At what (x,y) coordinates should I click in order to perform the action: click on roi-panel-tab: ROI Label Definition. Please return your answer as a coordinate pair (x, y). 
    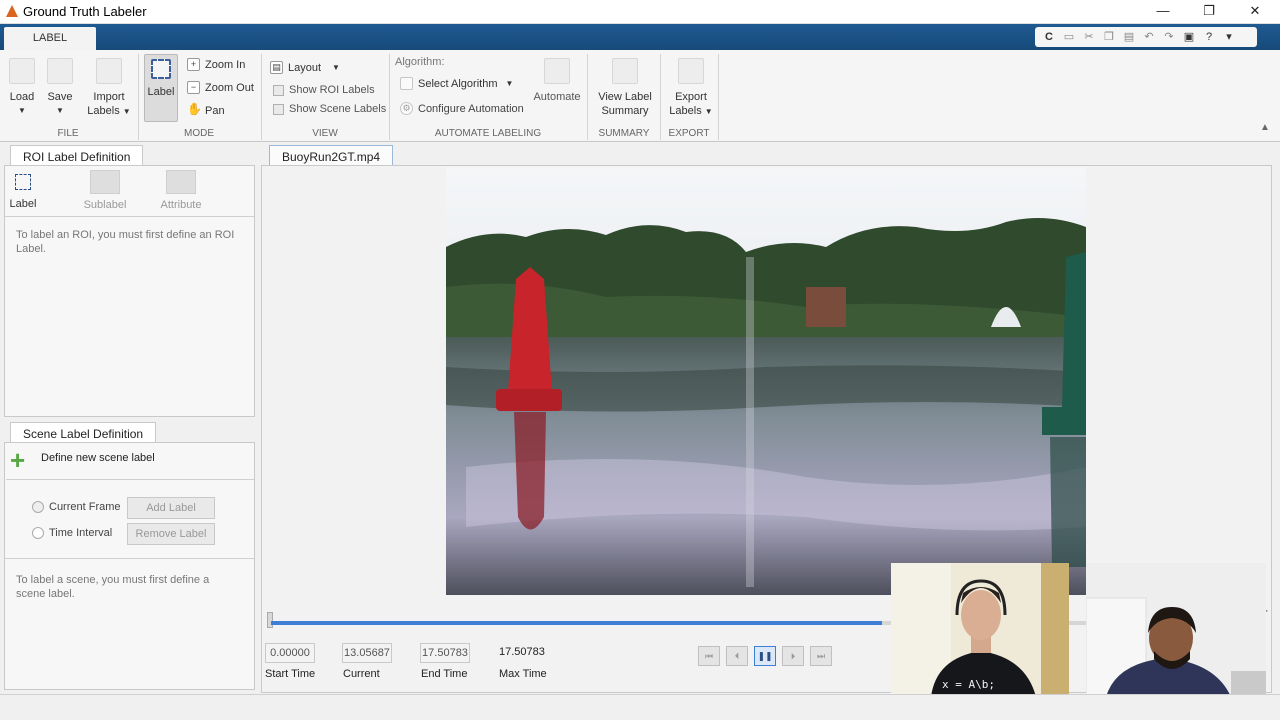
    Looking at the image, I should click on (77, 155).